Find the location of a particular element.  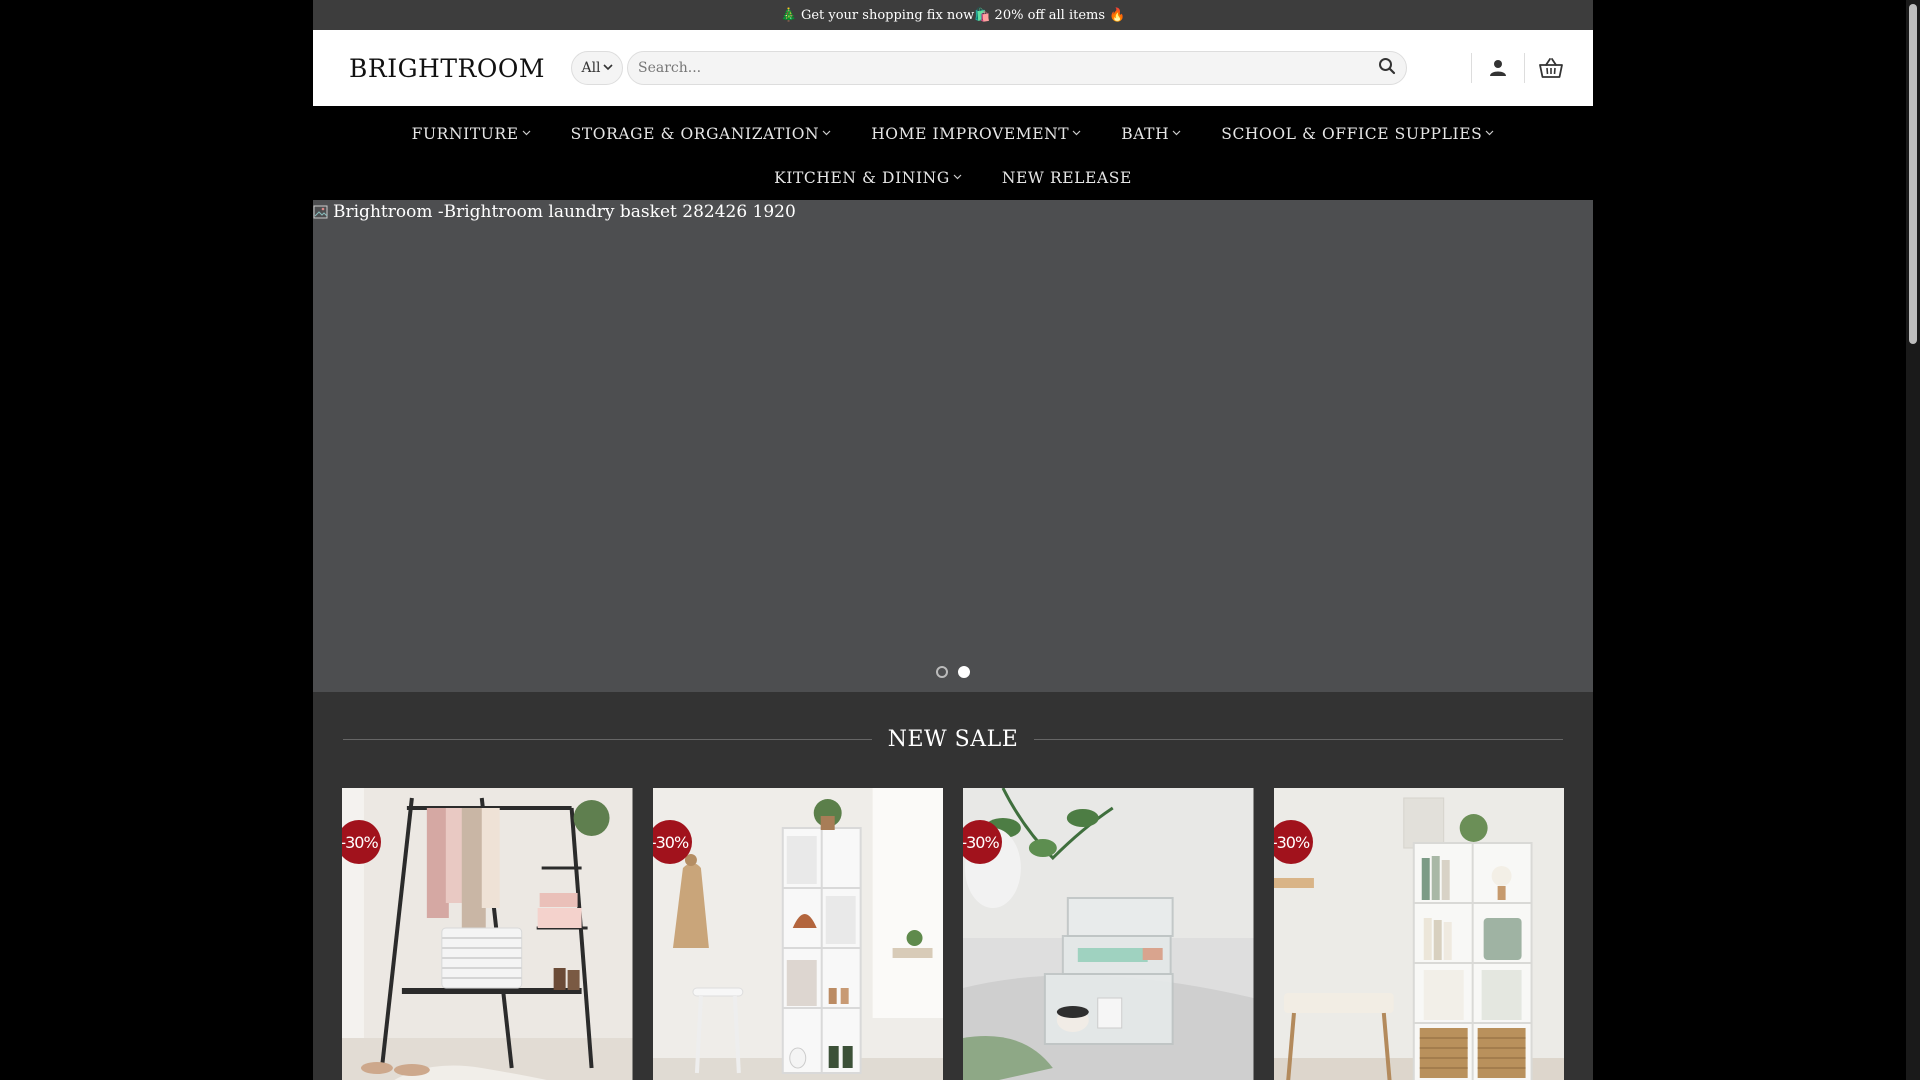

nav-item-storage-organization: STORAGE & ORGANIZATION is located at coordinates (701, 134).